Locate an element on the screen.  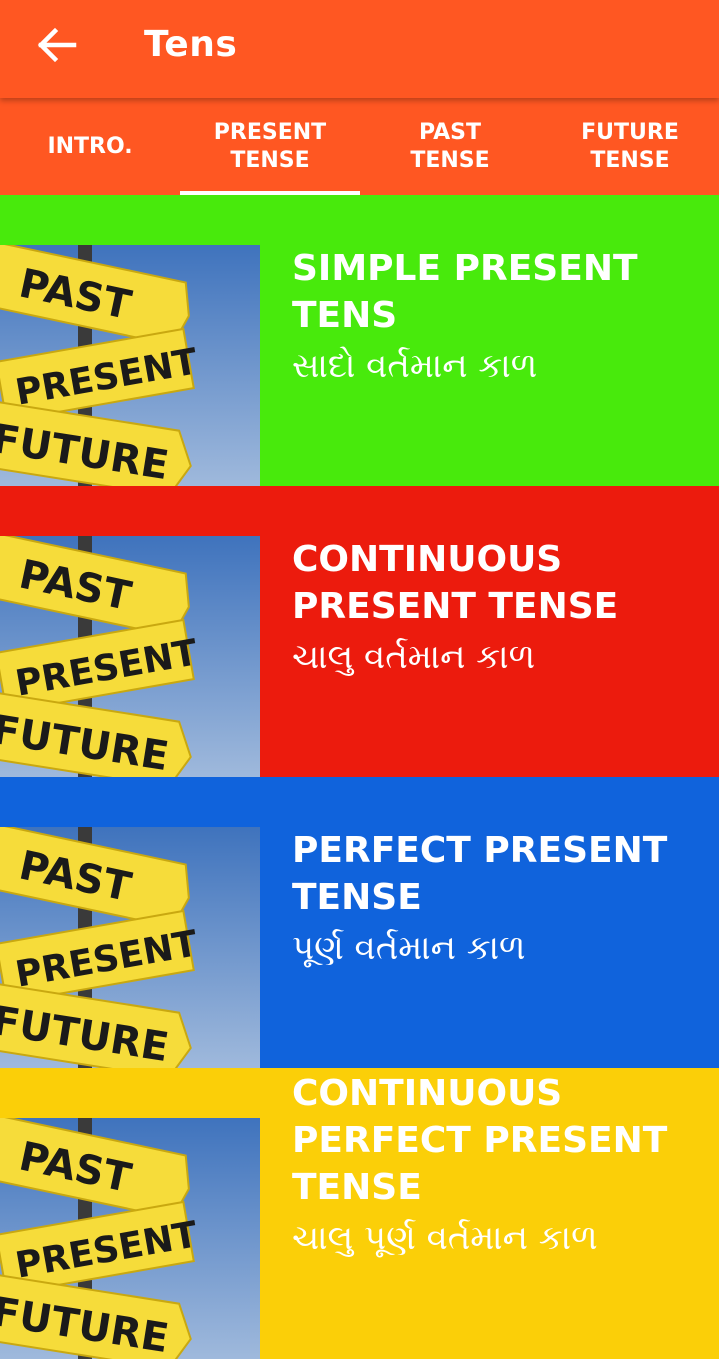
tense-subtitle-gujarati: ચાલુ પૂર્ણ વર્તમાન કાળ is located at coordinates (445, 1238).